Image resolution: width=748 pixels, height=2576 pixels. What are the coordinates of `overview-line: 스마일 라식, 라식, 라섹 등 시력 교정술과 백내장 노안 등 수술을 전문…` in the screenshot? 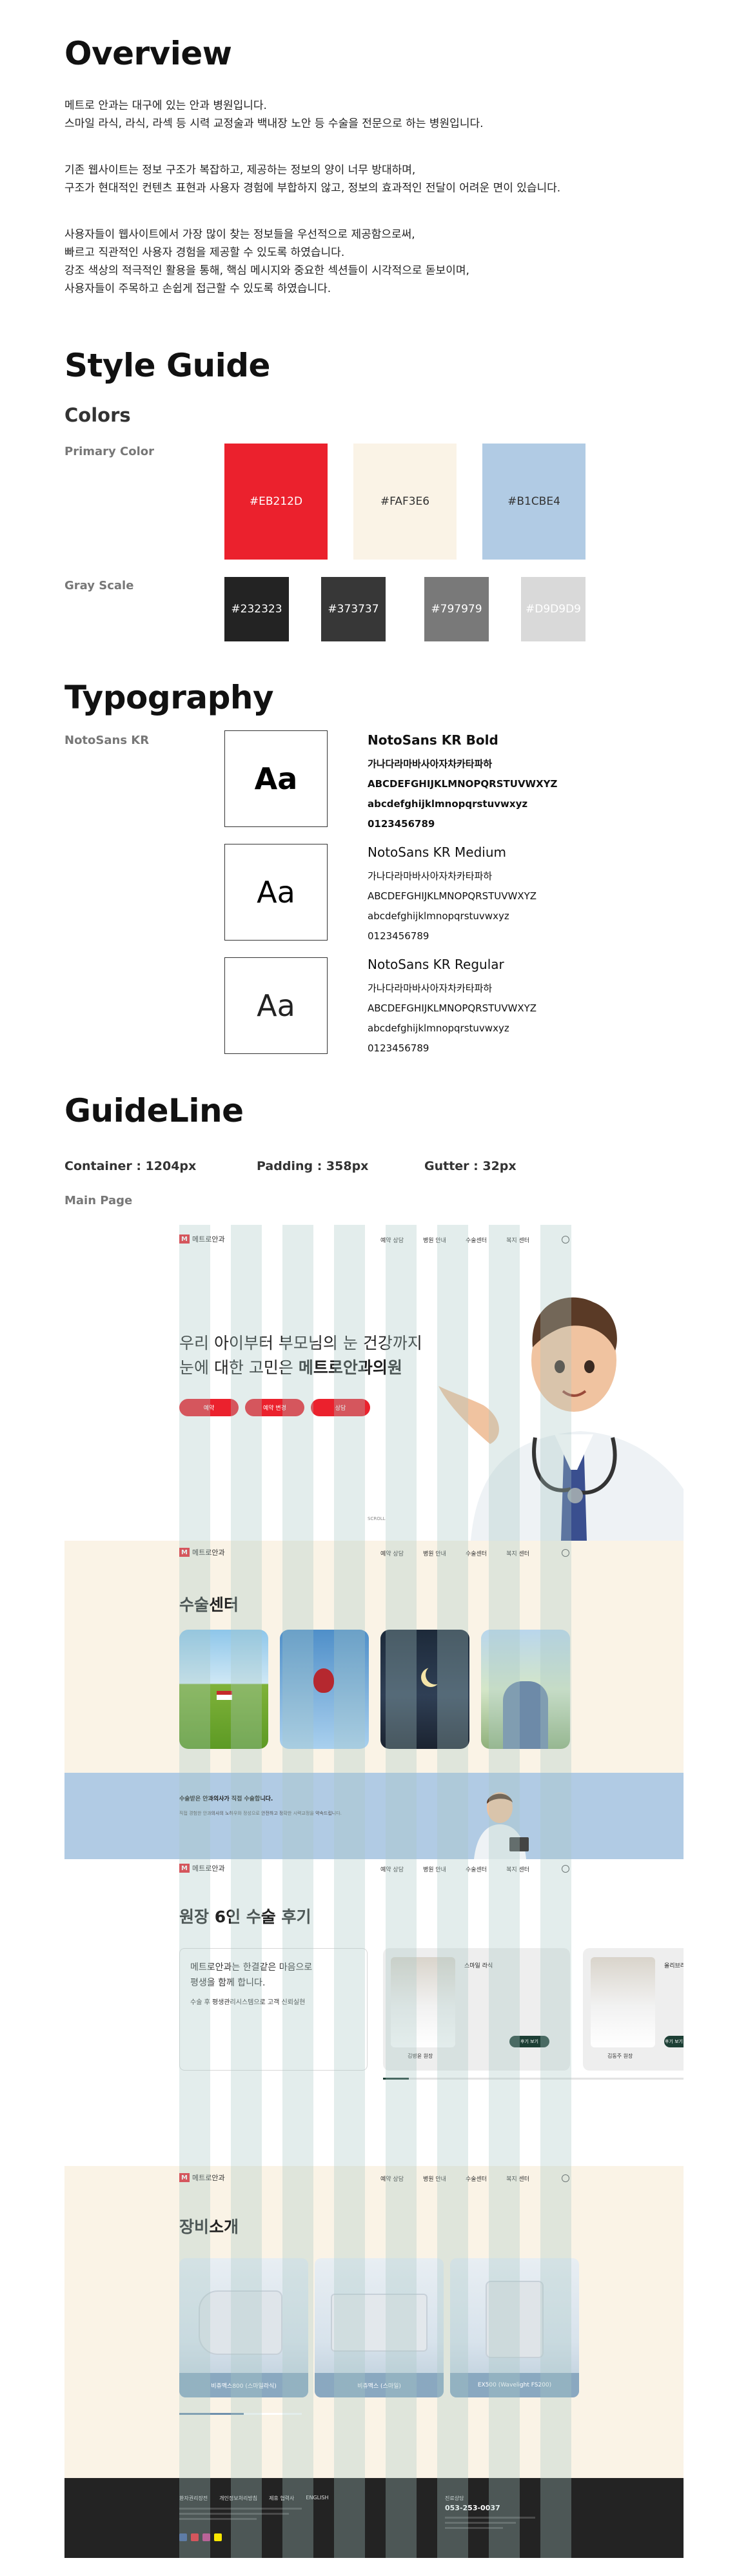 It's located at (274, 123).